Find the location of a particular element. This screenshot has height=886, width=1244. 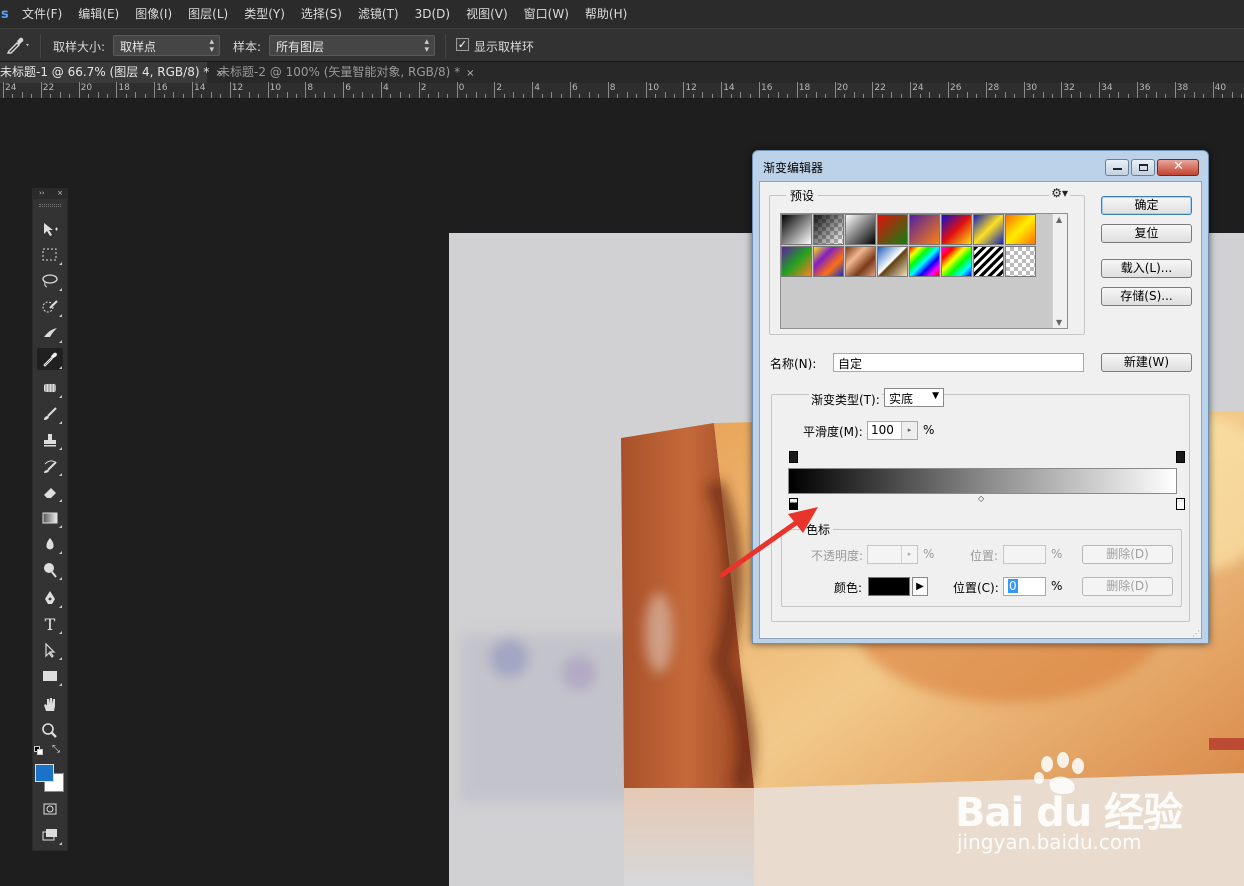

preset-violet-orange is located at coordinates (924, 229).